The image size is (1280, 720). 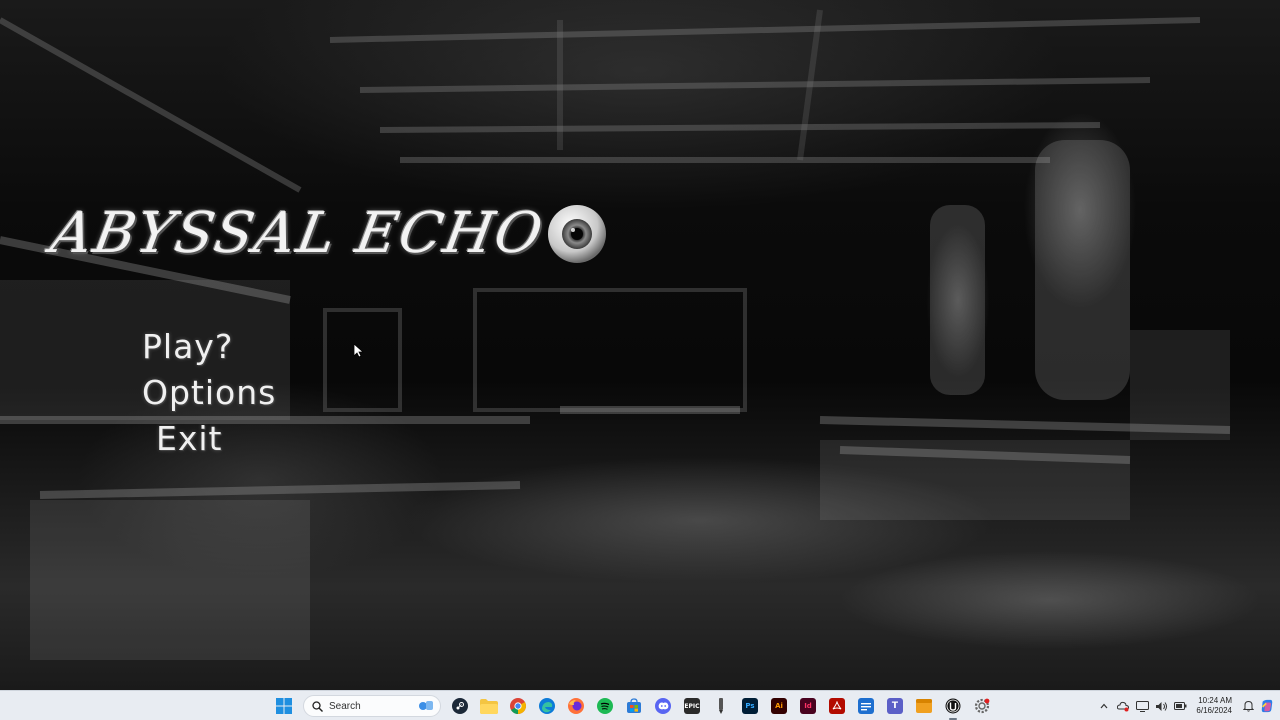 What do you see at coordinates (297, 233) in the screenshot?
I see `game-title-text: ABYSSAL ECHO` at bounding box center [297, 233].